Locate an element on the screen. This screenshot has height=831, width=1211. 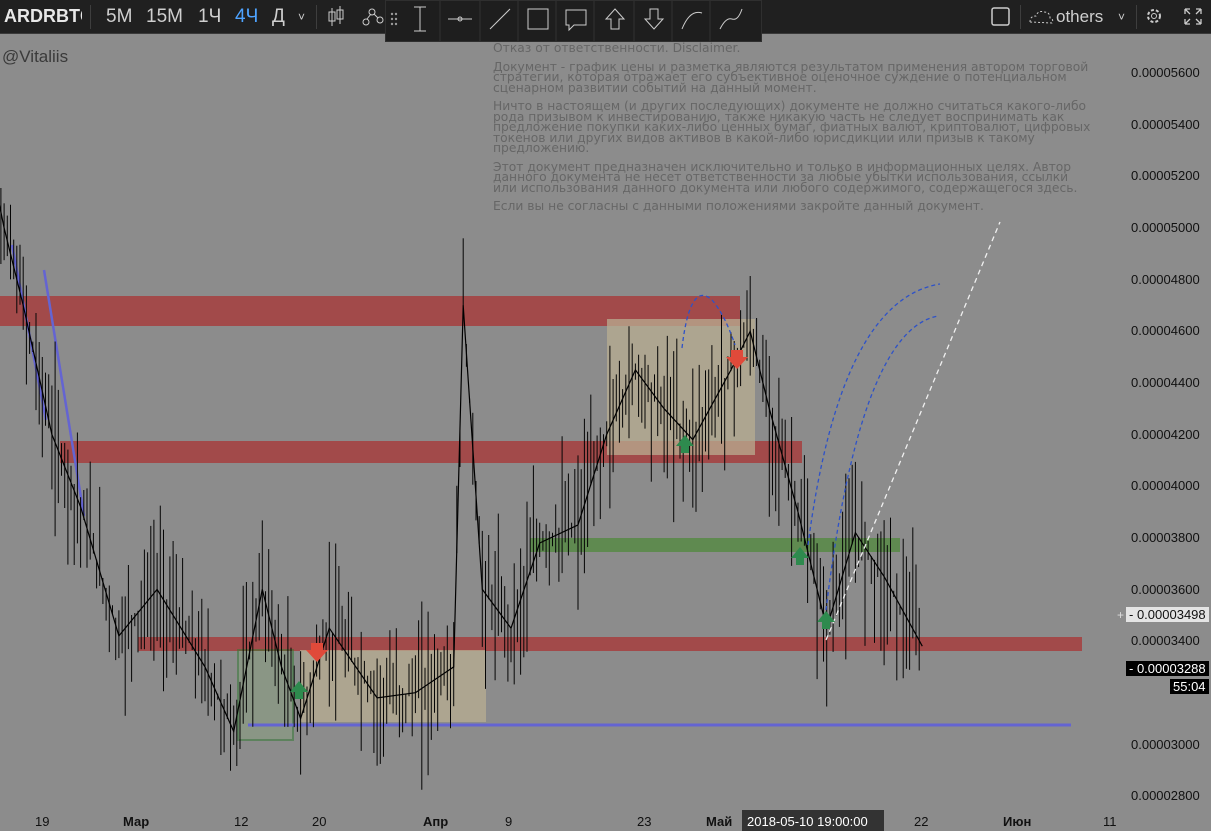
y-tick: 0.00005400 is located at coordinates (1165, 124).